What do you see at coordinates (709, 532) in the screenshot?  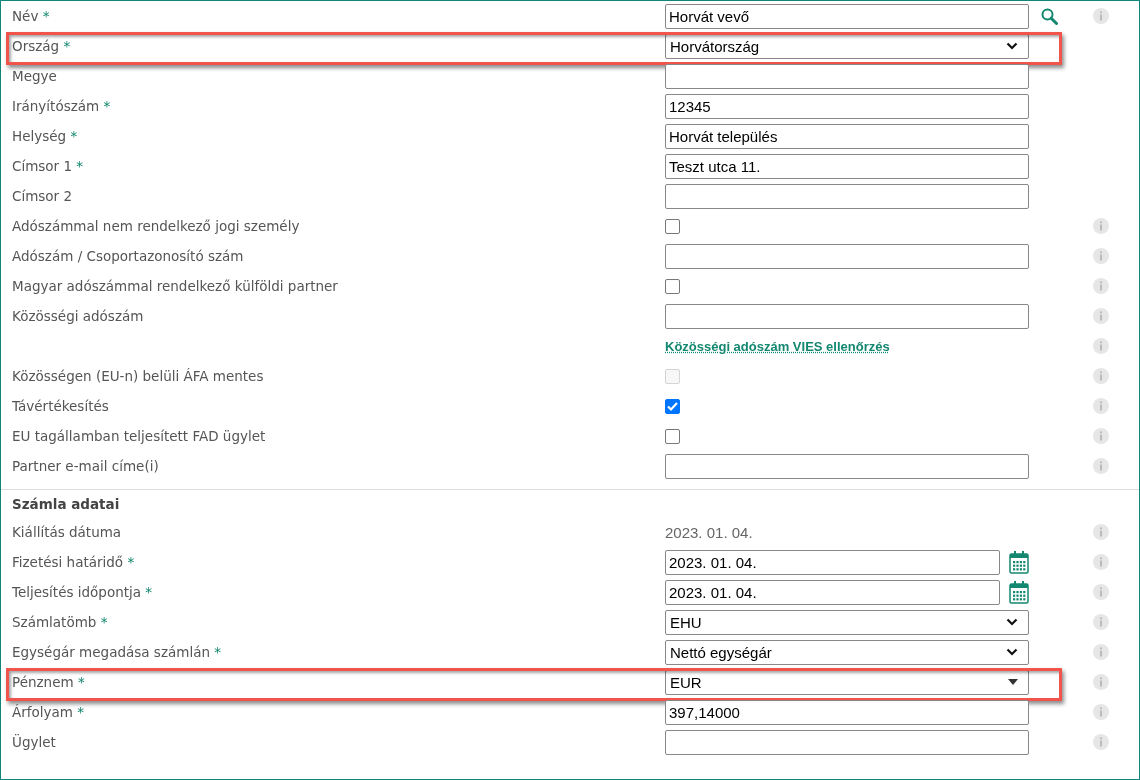 I see `date-value: 2023. 01. 04.` at bounding box center [709, 532].